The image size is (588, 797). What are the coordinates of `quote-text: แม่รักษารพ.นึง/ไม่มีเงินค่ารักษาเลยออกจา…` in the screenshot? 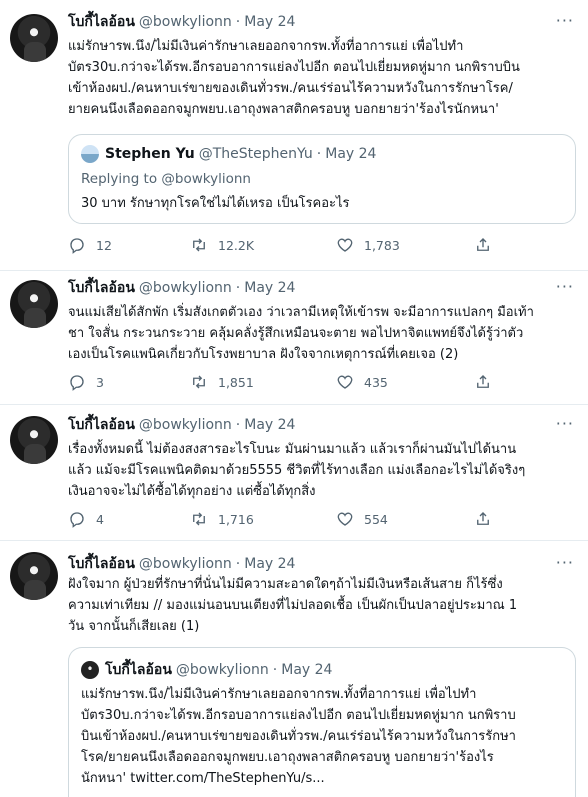 It's located at (298, 736).